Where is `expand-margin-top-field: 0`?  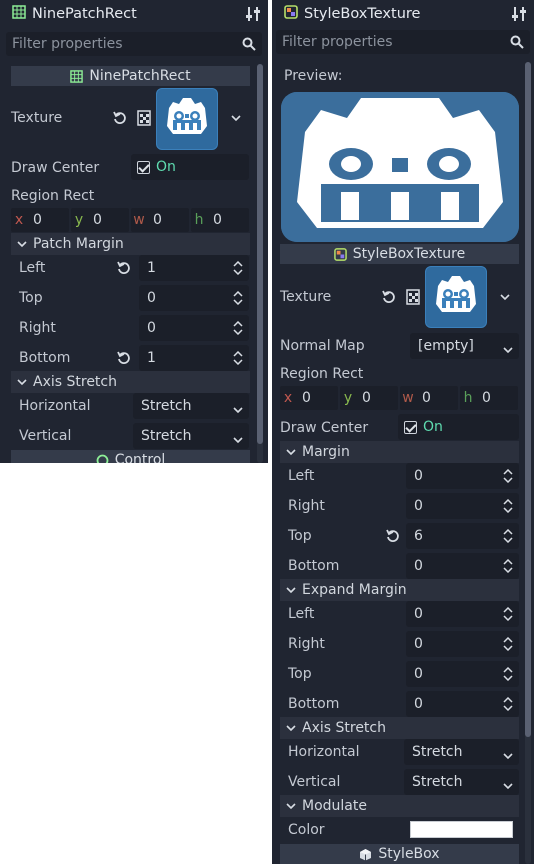
expand-margin-top-field: 0 is located at coordinates (462, 674).